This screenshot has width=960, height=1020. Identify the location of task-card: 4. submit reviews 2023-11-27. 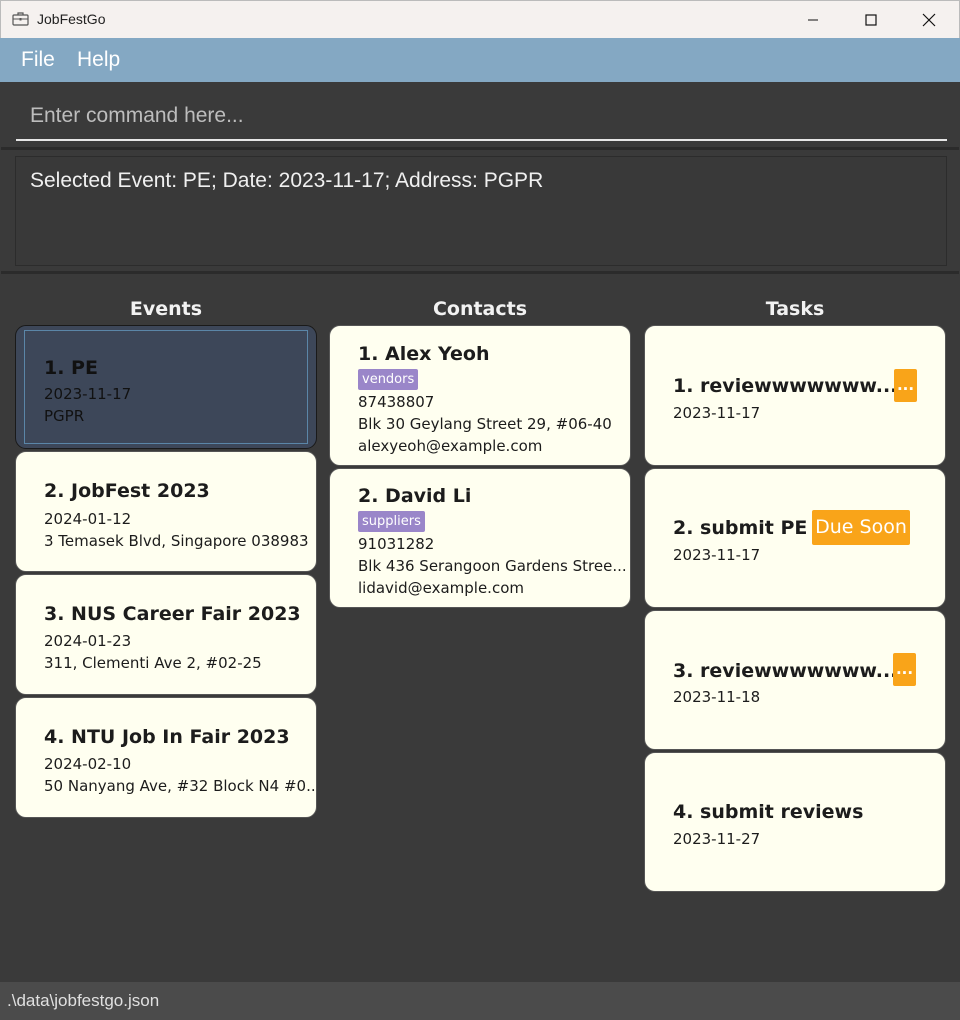
(795, 822).